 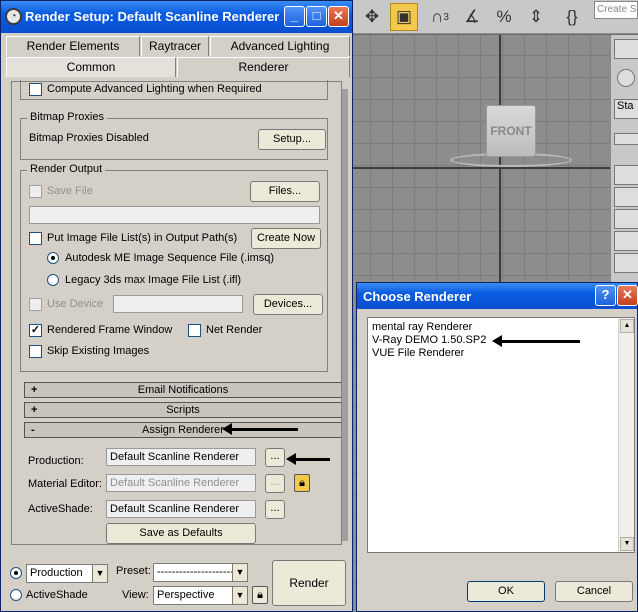 I want to click on 3dsmax-app-icon: ◔, so click(x=13, y=16).